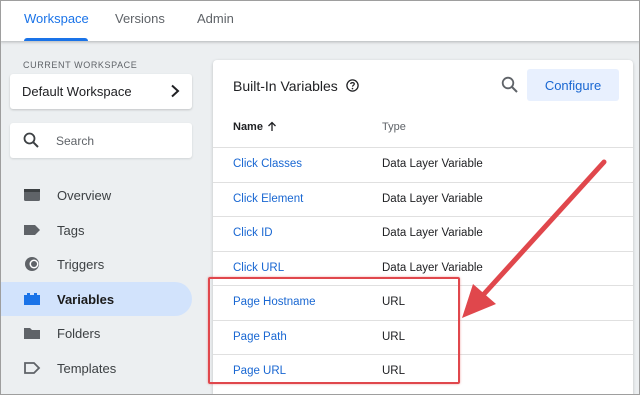 The height and width of the screenshot is (395, 640). Describe the element at coordinates (272, 128) in the screenshot. I see `sort-ascending-icon` at that location.